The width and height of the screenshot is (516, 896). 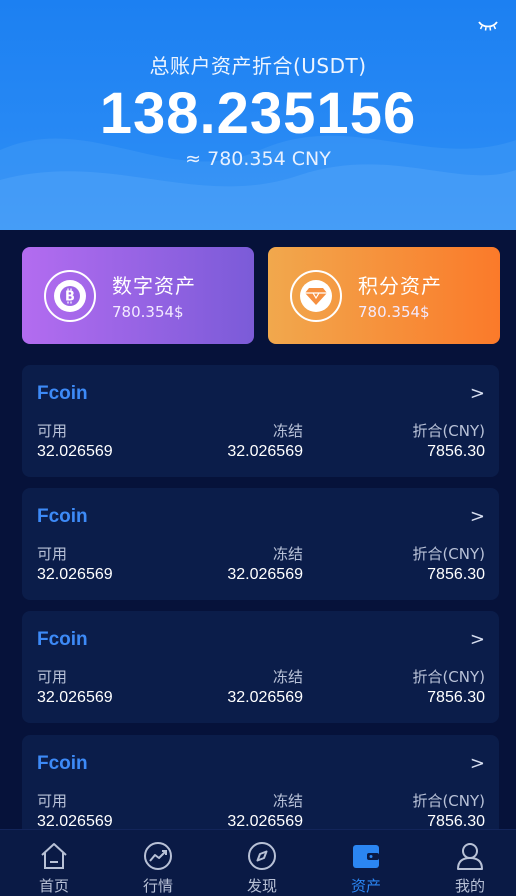 I want to click on total-assets-amount: 138.235156, so click(x=258, y=113).